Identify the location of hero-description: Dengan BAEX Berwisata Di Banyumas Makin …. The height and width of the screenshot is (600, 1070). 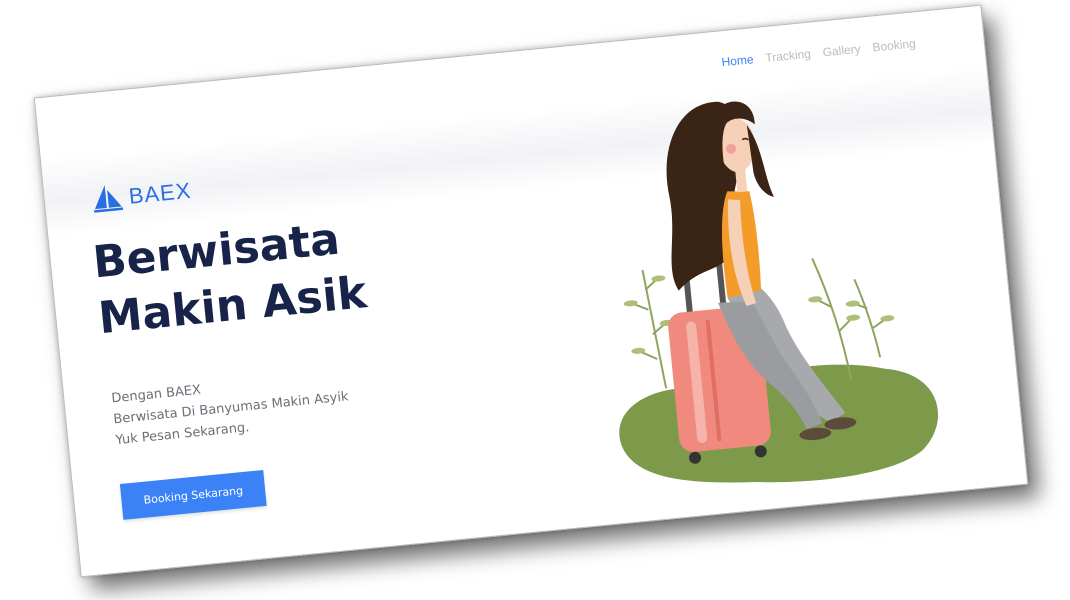
(231, 408).